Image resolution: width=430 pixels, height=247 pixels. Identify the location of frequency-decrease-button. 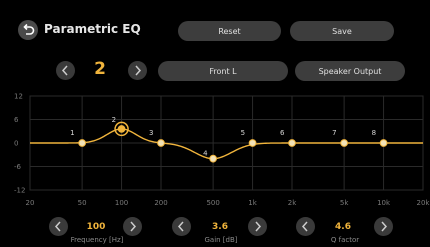
(58, 226).